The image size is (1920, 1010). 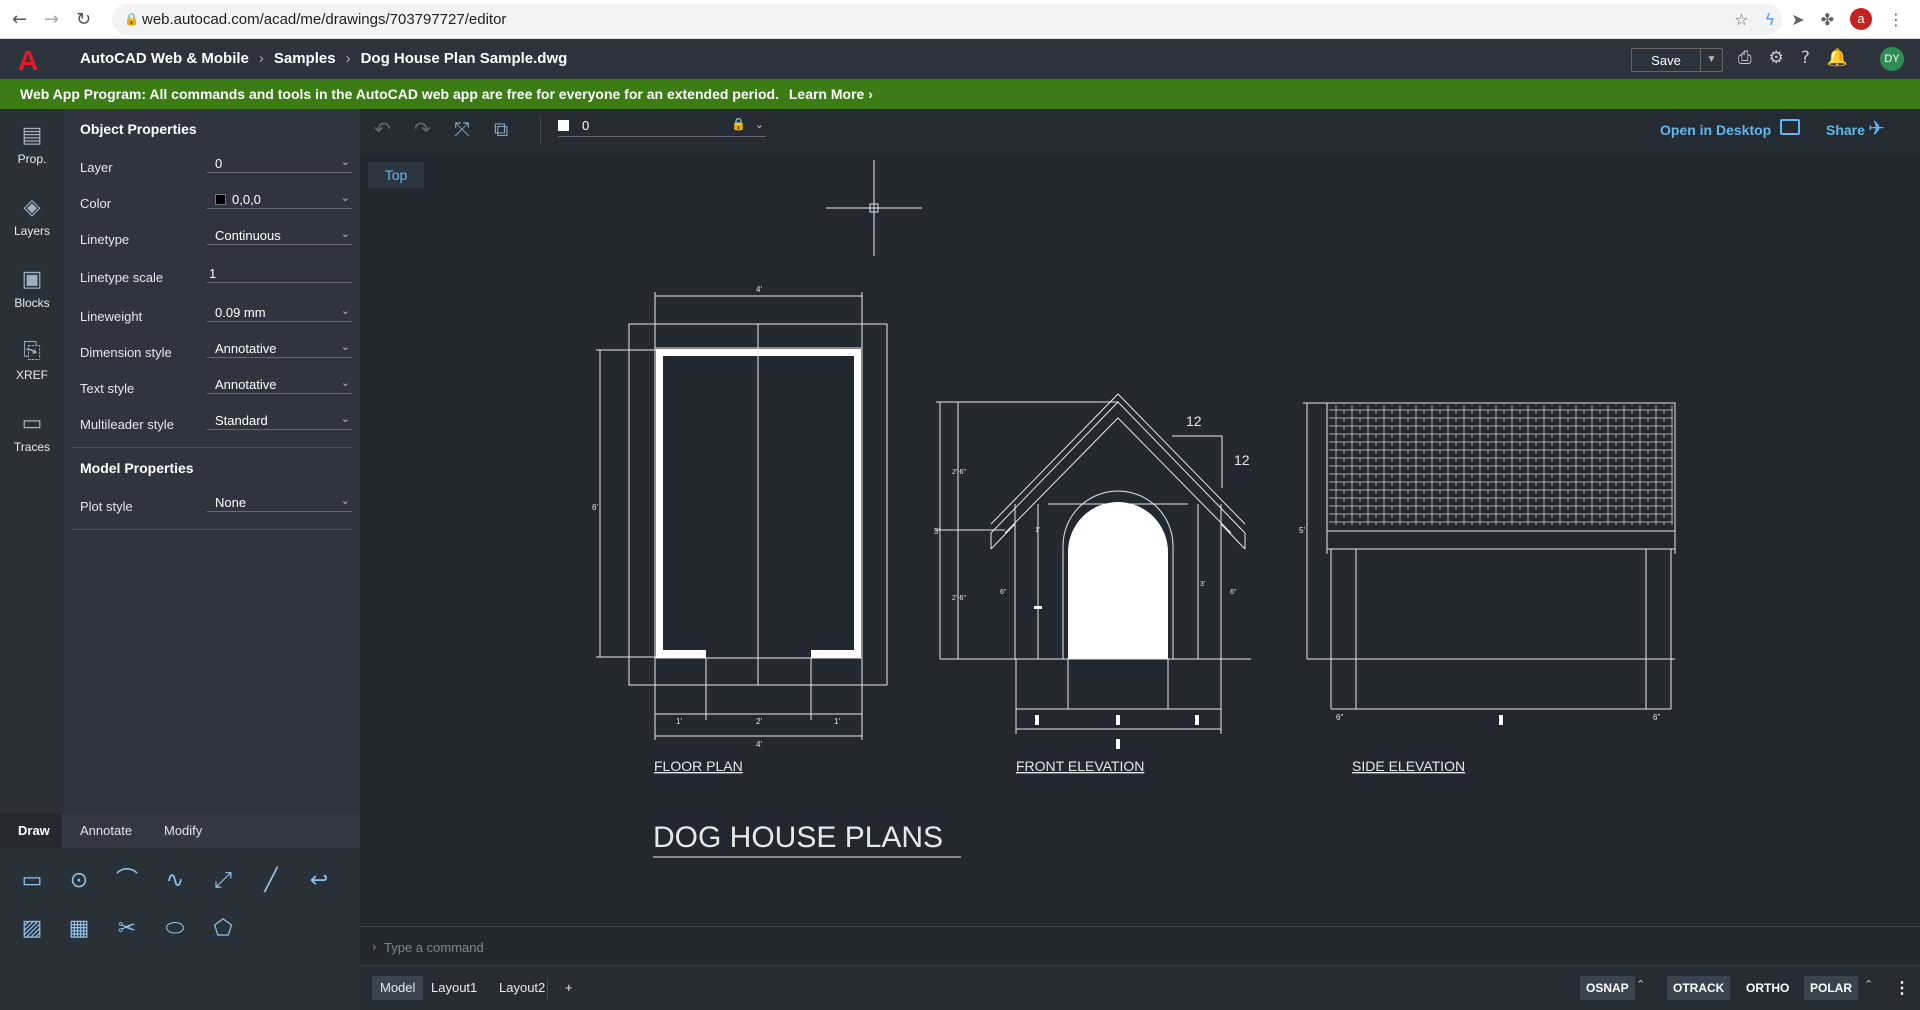 I want to click on forward-icon: →, so click(x=51, y=19).